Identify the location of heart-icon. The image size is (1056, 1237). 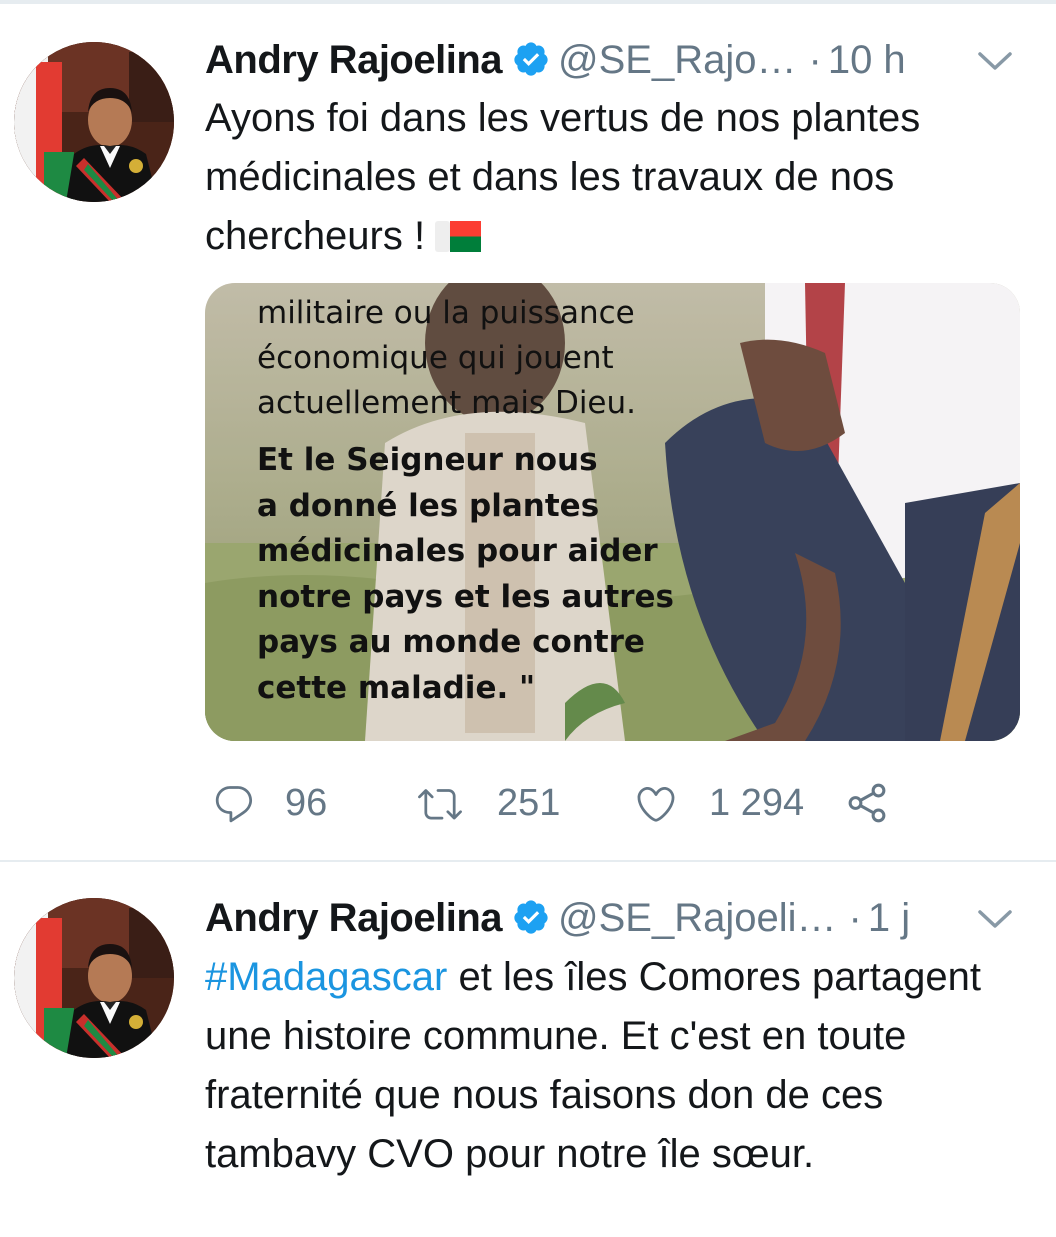
(656, 804).